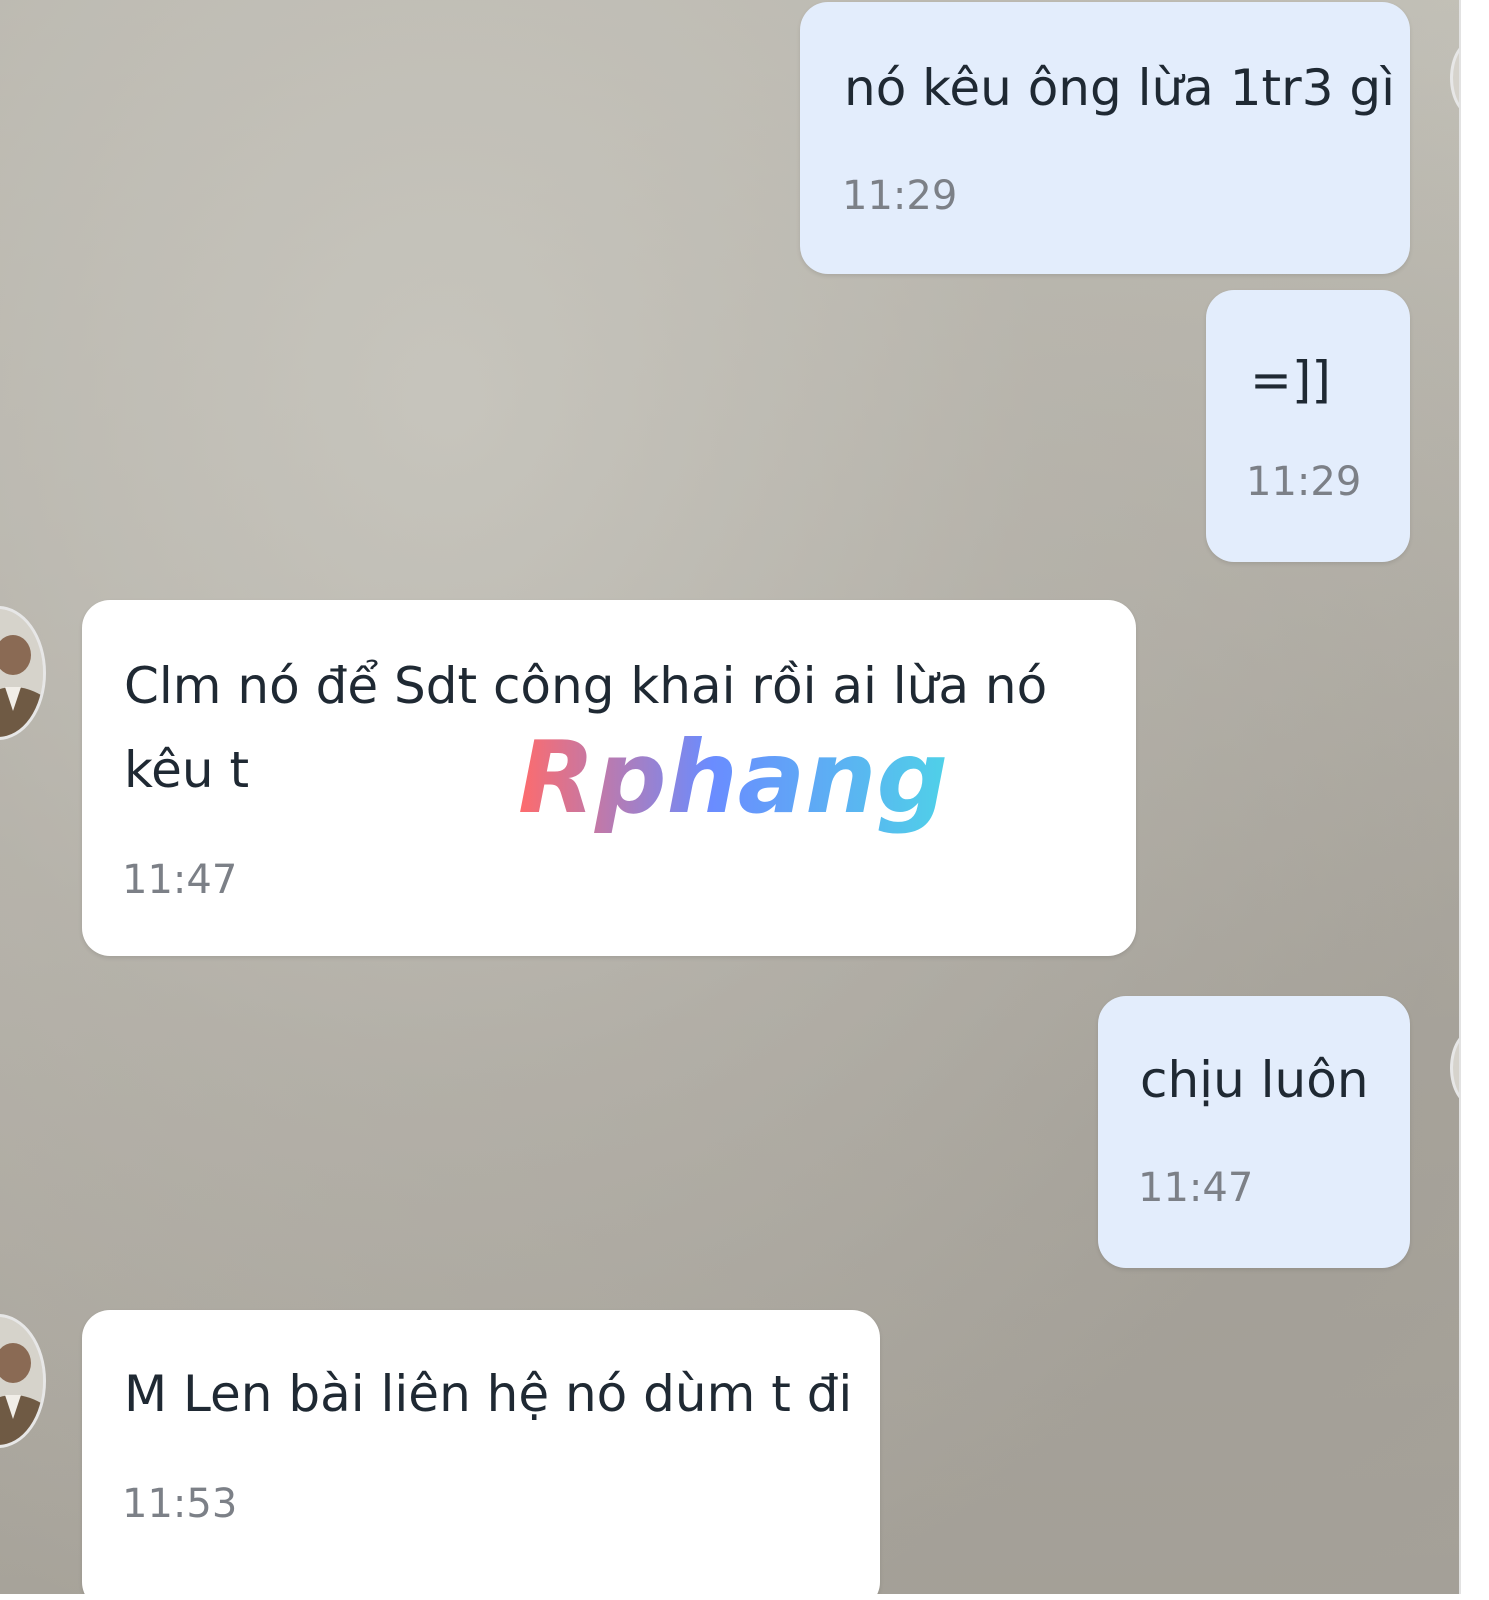 This screenshot has width=1489, height=1600. What do you see at coordinates (1308, 426) in the screenshot?
I see `message-bubble-outgoing: =]] 11:29` at bounding box center [1308, 426].